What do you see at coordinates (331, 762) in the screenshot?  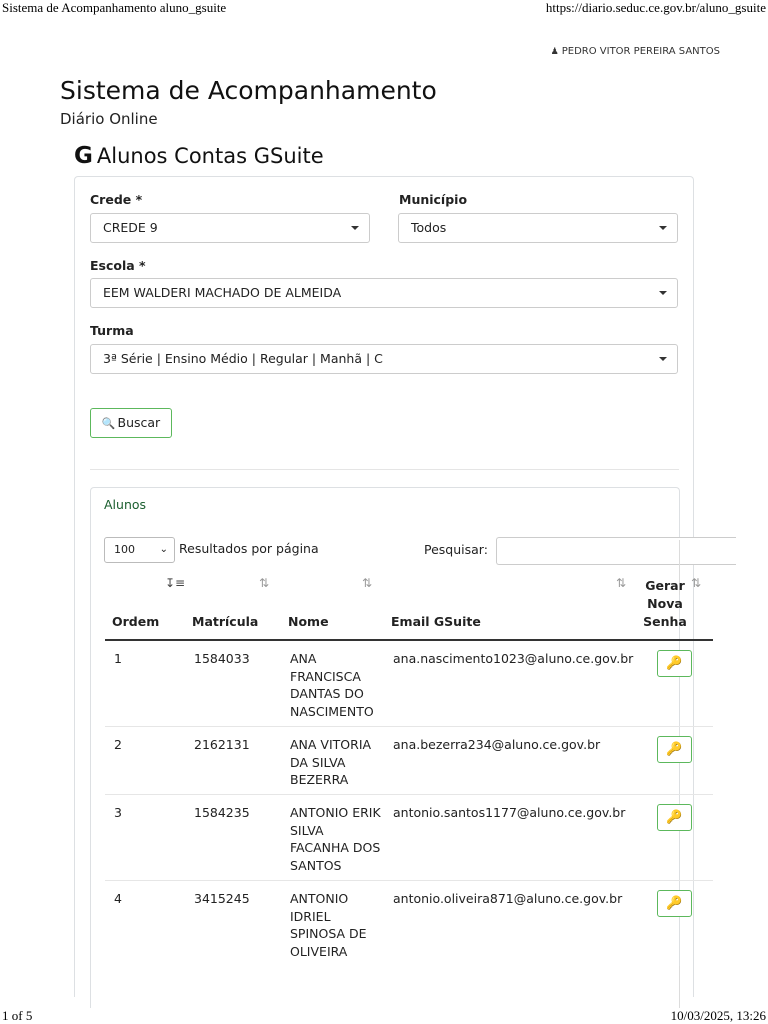 I see `cell-nome: ANA VITORIA DA SILVA BEZERRA` at bounding box center [331, 762].